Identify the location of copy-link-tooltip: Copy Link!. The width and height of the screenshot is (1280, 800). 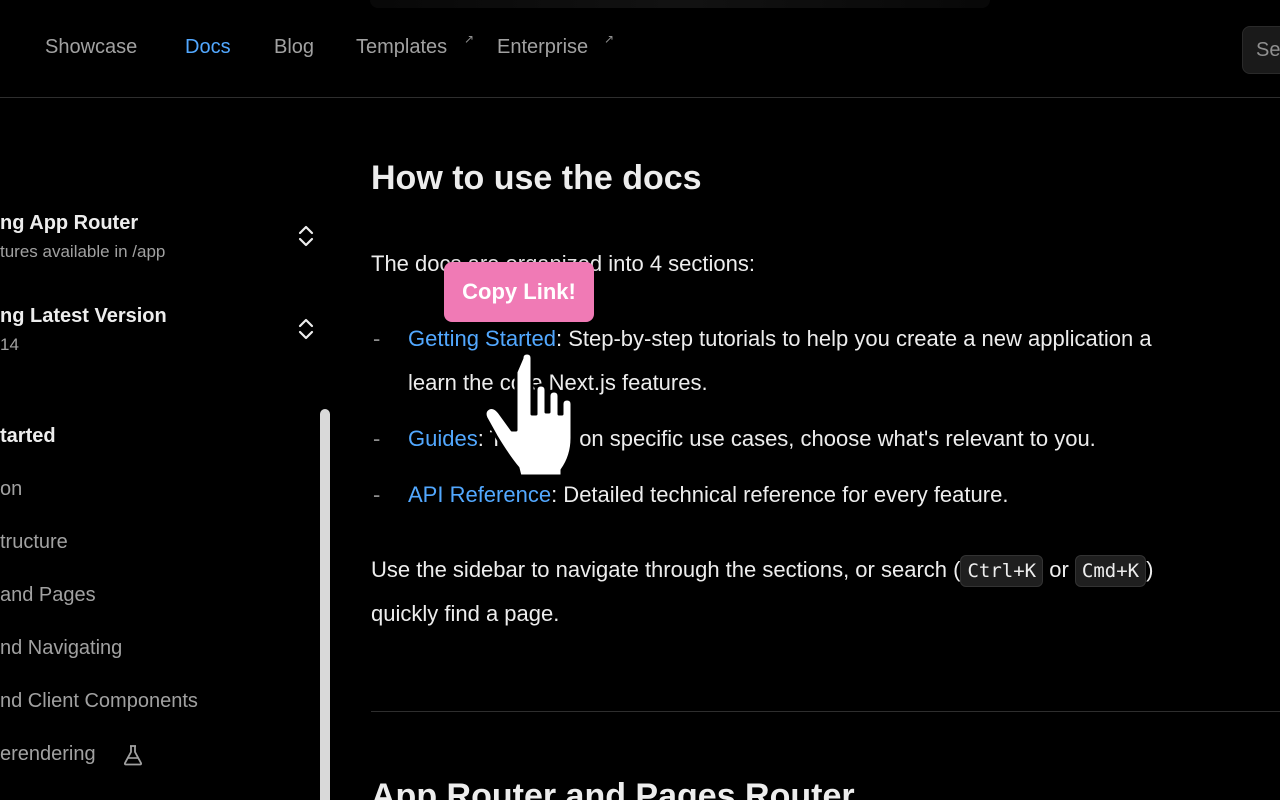
(519, 292).